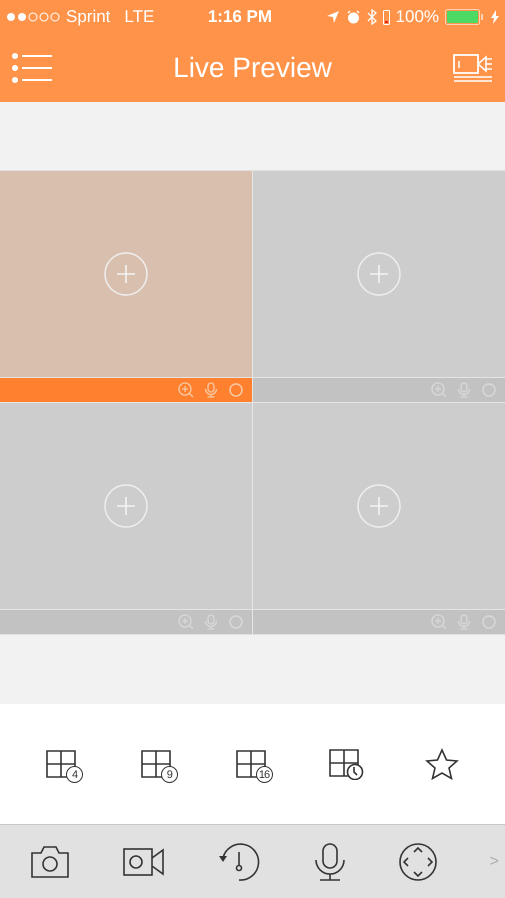  I want to click on page-title: Live Preview, so click(252, 68).